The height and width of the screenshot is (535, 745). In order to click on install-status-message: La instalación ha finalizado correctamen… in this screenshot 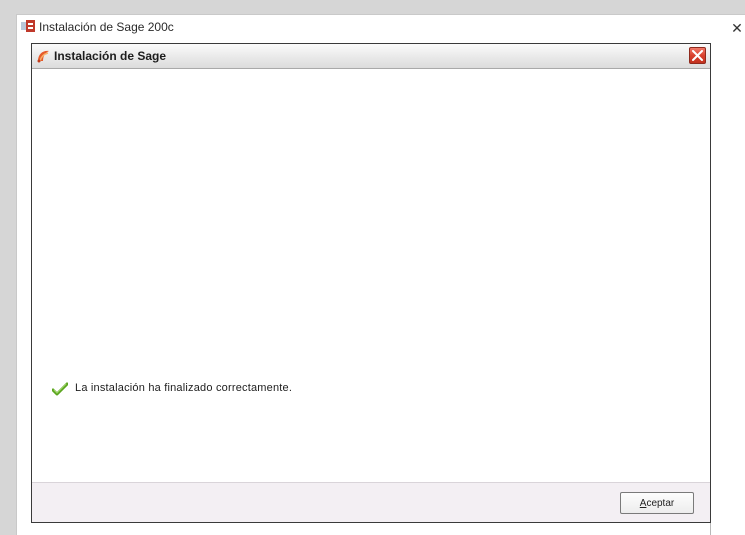, I will do `click(184, 388)`.